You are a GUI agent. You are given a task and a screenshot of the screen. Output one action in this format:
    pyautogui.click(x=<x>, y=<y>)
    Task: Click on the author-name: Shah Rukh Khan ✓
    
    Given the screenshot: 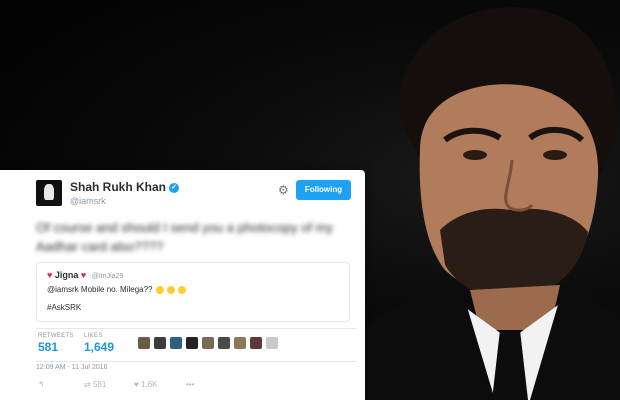 What is the action you would take?
    pyautogui.click(x=125, y=187)
    